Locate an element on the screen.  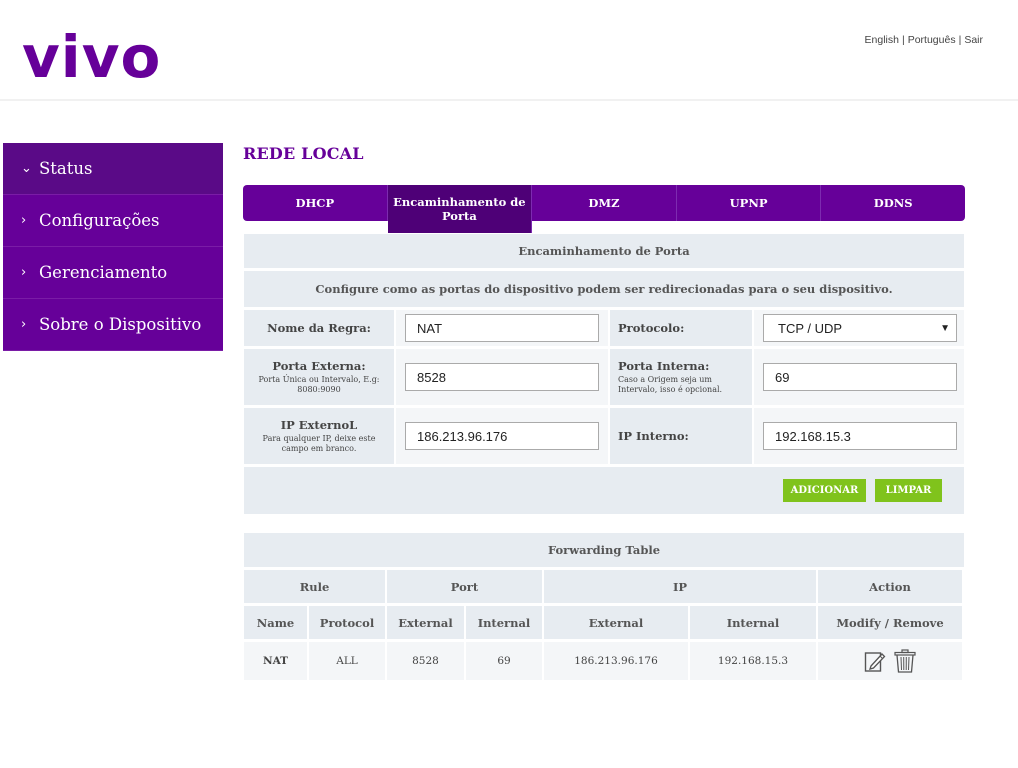
tab-port-forwarding: Encaminhamento de Porta is located at coordinates (460, 209).